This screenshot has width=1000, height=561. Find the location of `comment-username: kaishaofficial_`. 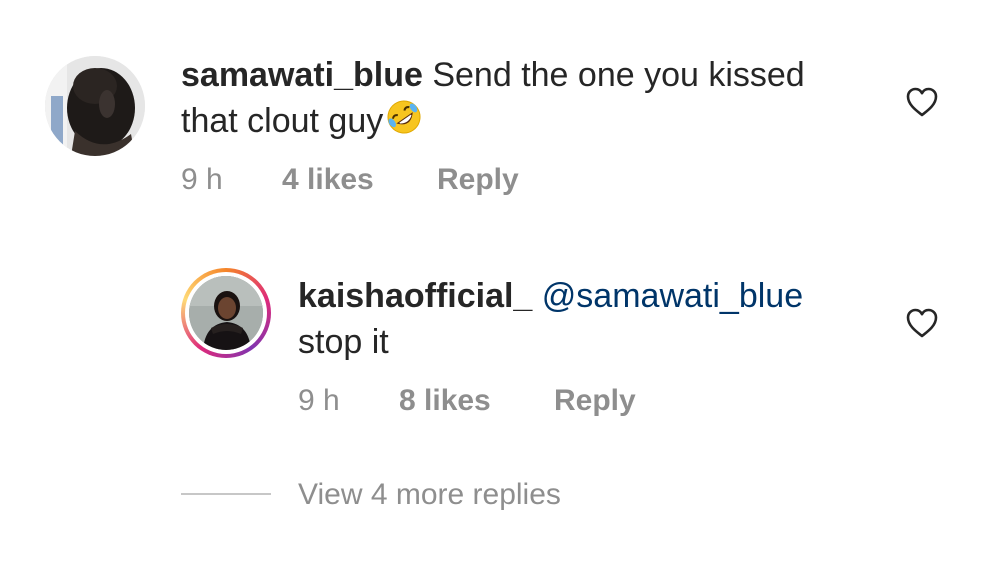

comment-username: kaishaofficial_ is located at coordinates (415, 296).